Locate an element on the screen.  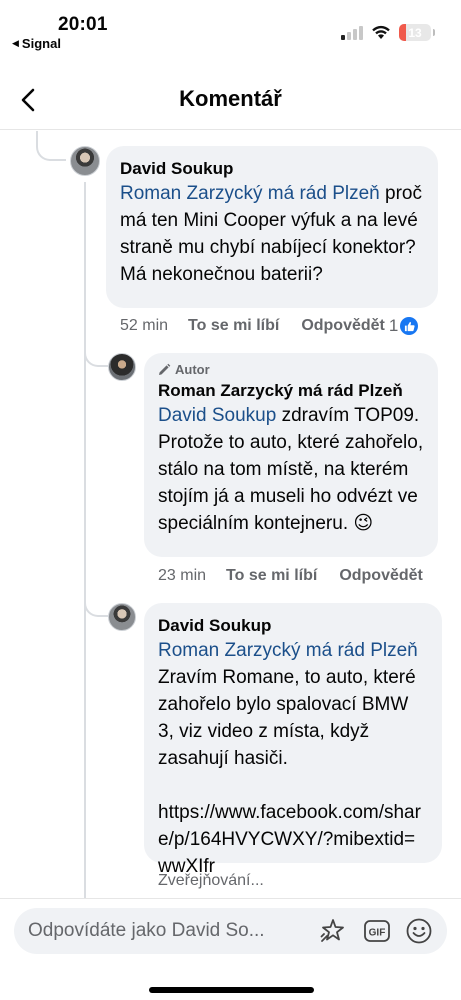
battery-level: 13 is located at coordinates (415, 32).